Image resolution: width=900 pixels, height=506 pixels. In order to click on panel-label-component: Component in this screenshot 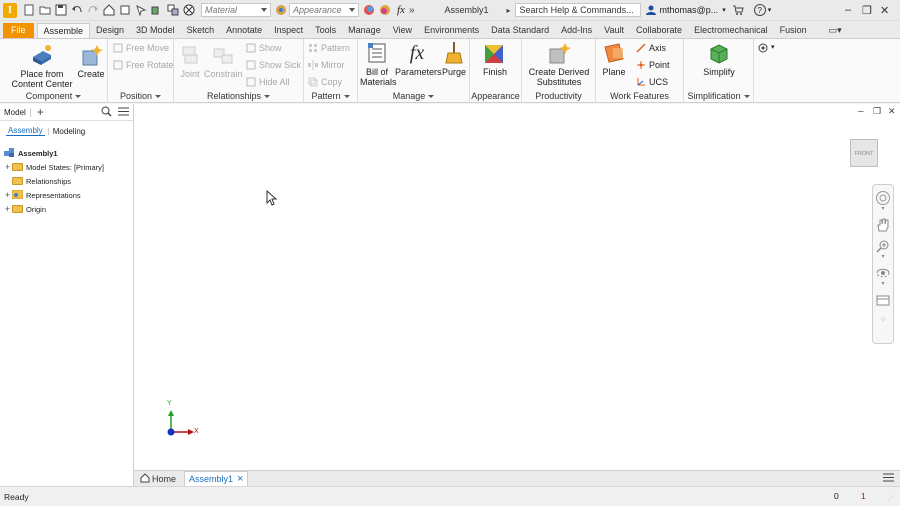, I will do `click(53, 96)`.